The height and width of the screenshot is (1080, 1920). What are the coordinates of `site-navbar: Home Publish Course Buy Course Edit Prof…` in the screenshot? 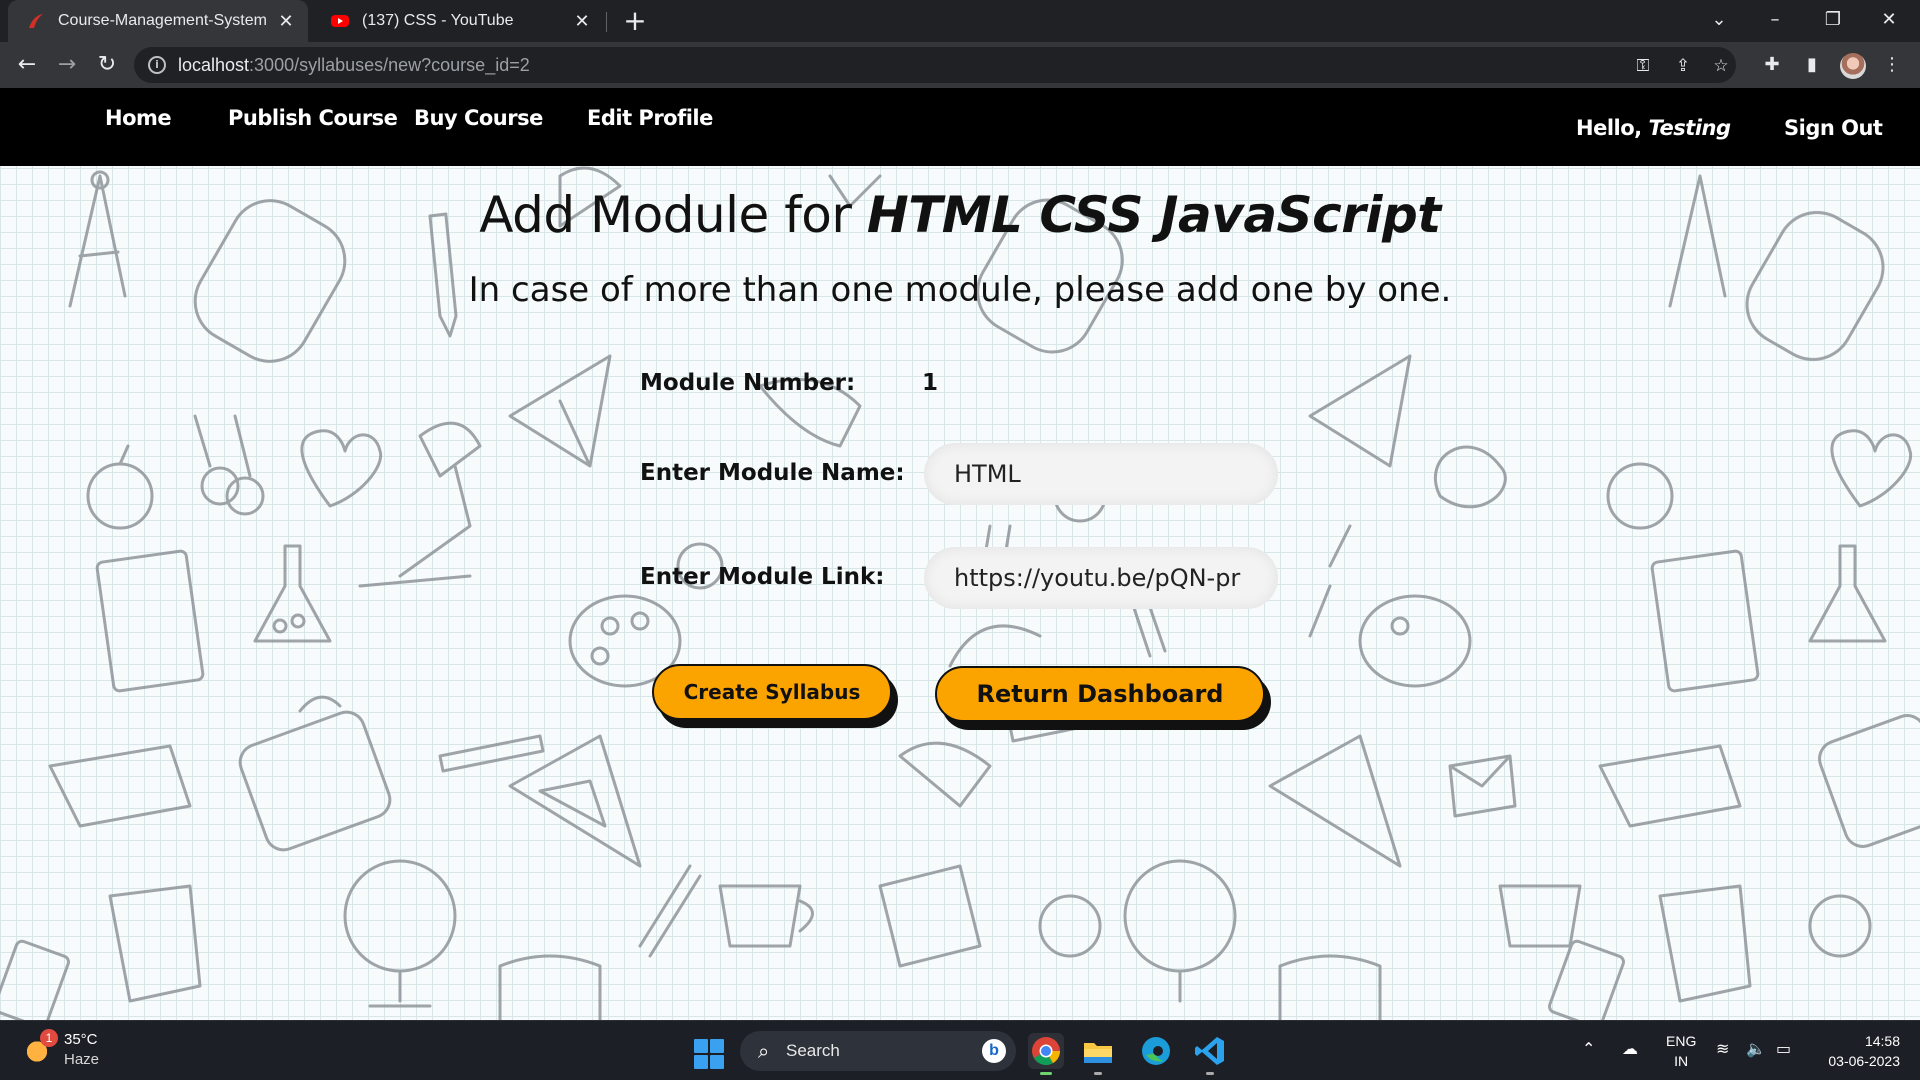 It's located at (960, 127).